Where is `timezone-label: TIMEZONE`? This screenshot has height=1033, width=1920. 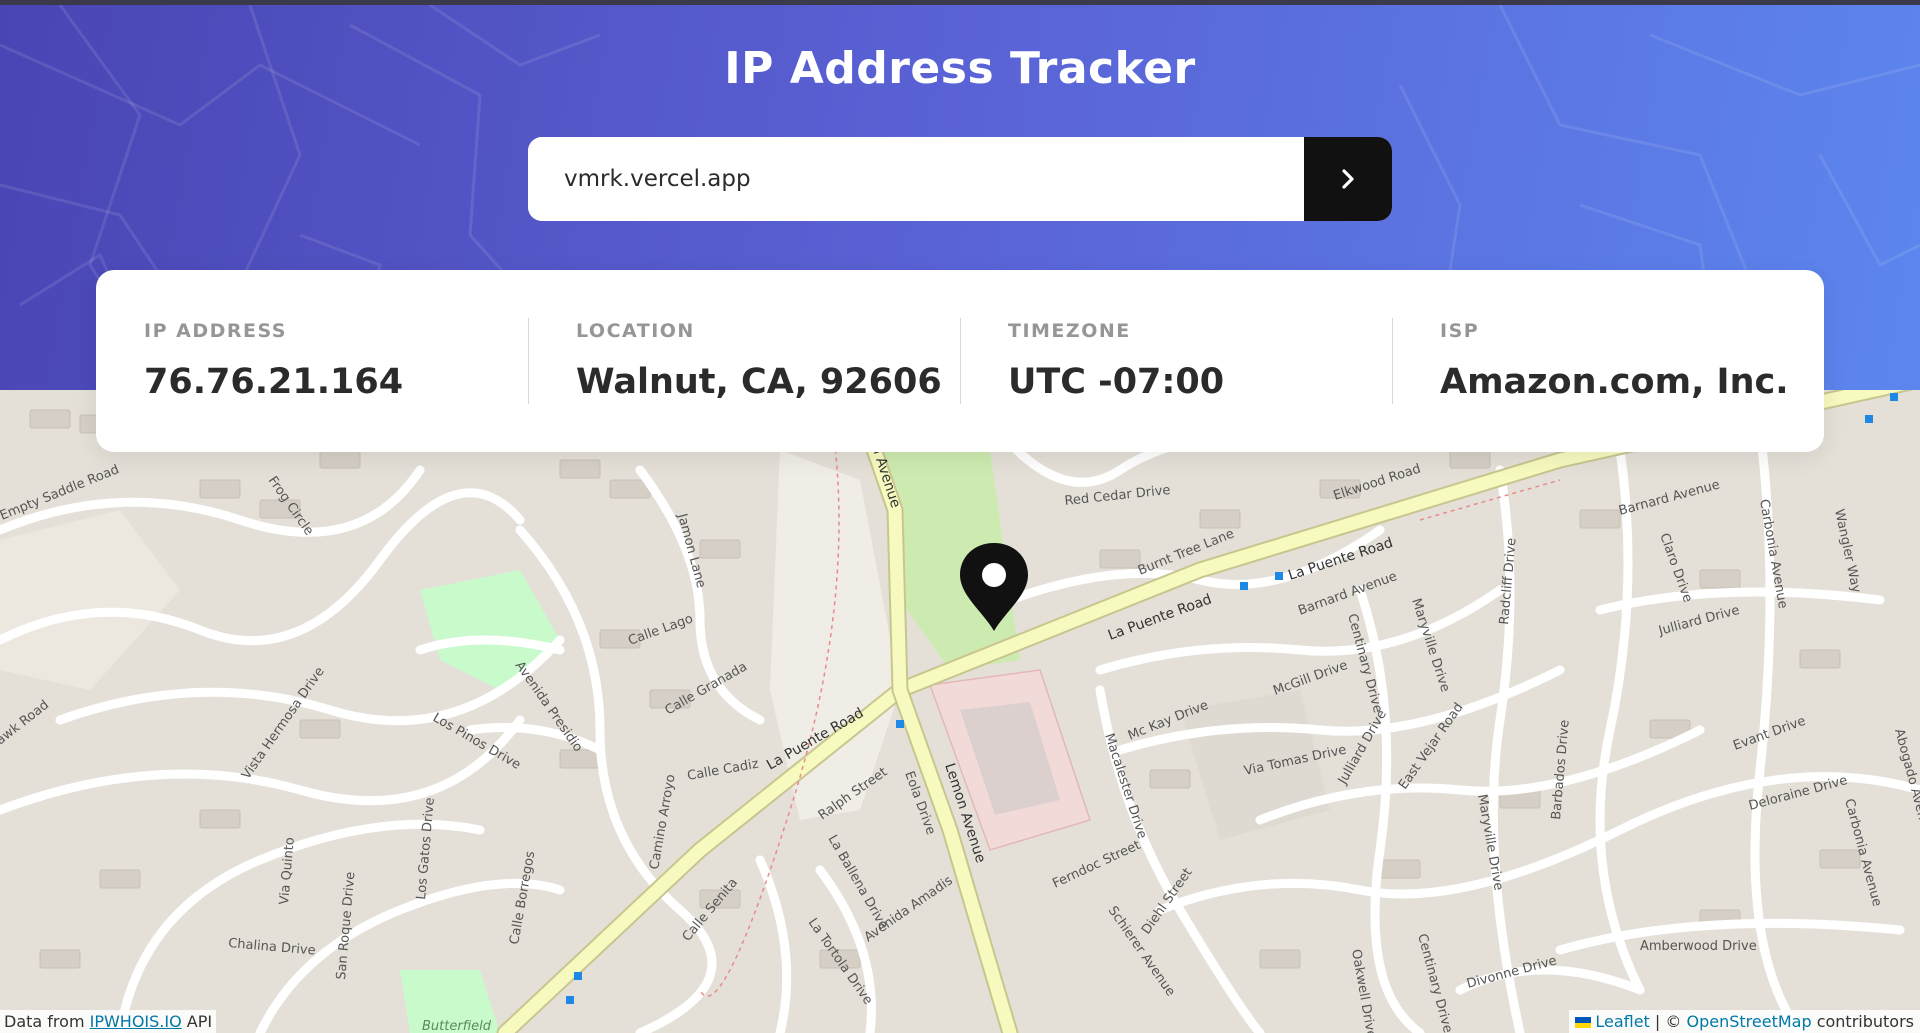
timezone-label: TIMEZONE is located at coordinates (1069, 331).